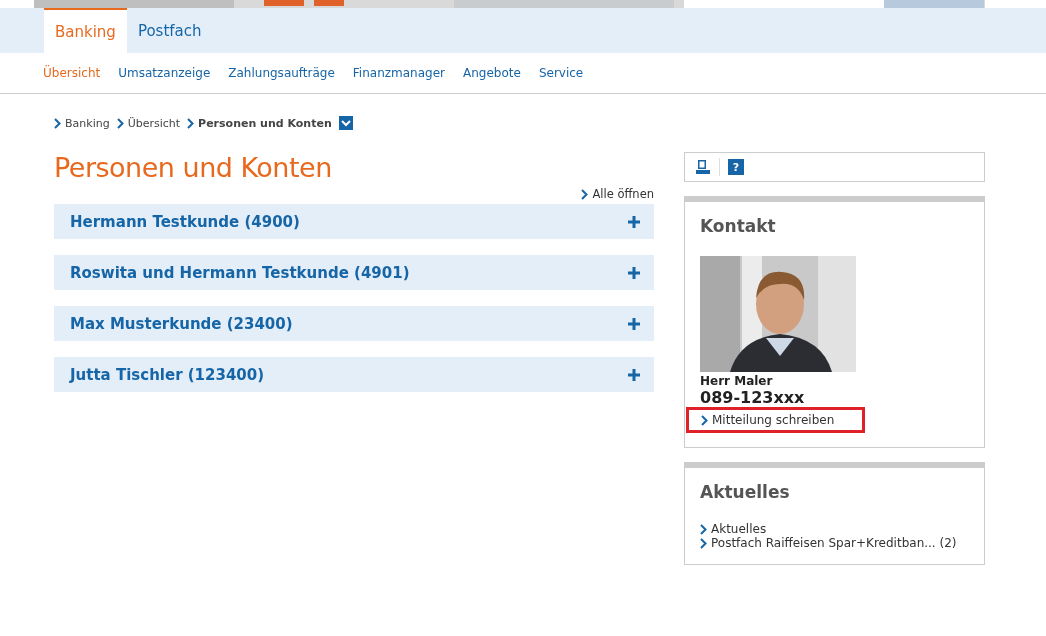 The height and width of the screenshot is (636, 1046). I want to click on card-title: Aktuelles, so click(745, 492).